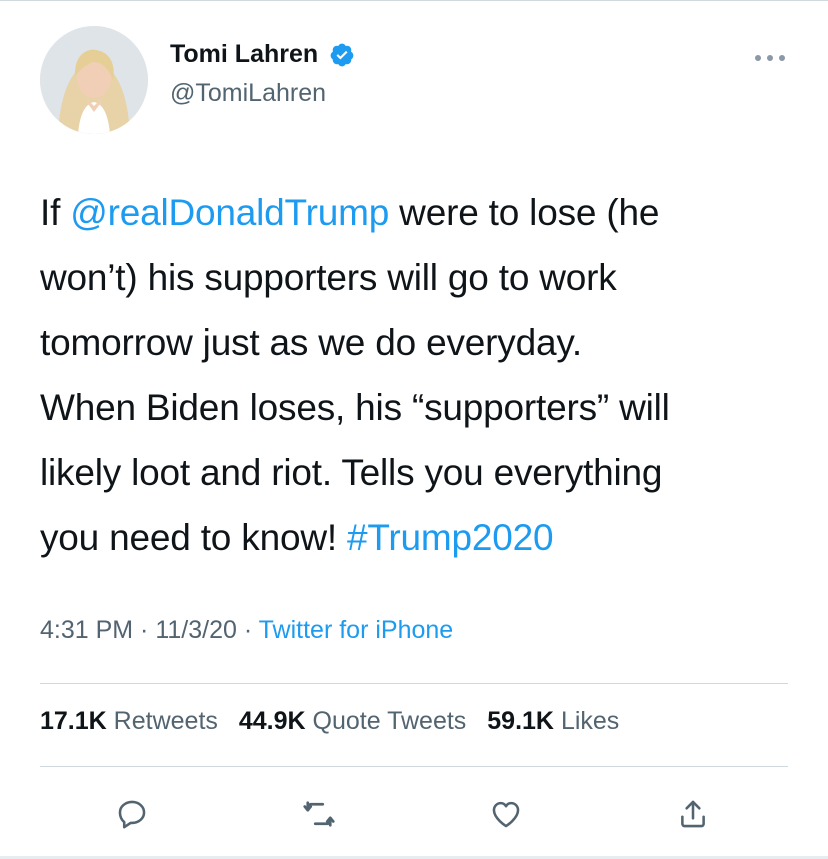 The width and height of the screenshot is (828, 859). Describe the element at coordinates (328, 277) in the screenshot. I see `tweet-line: won’t) his supporters will go to work` at that location.